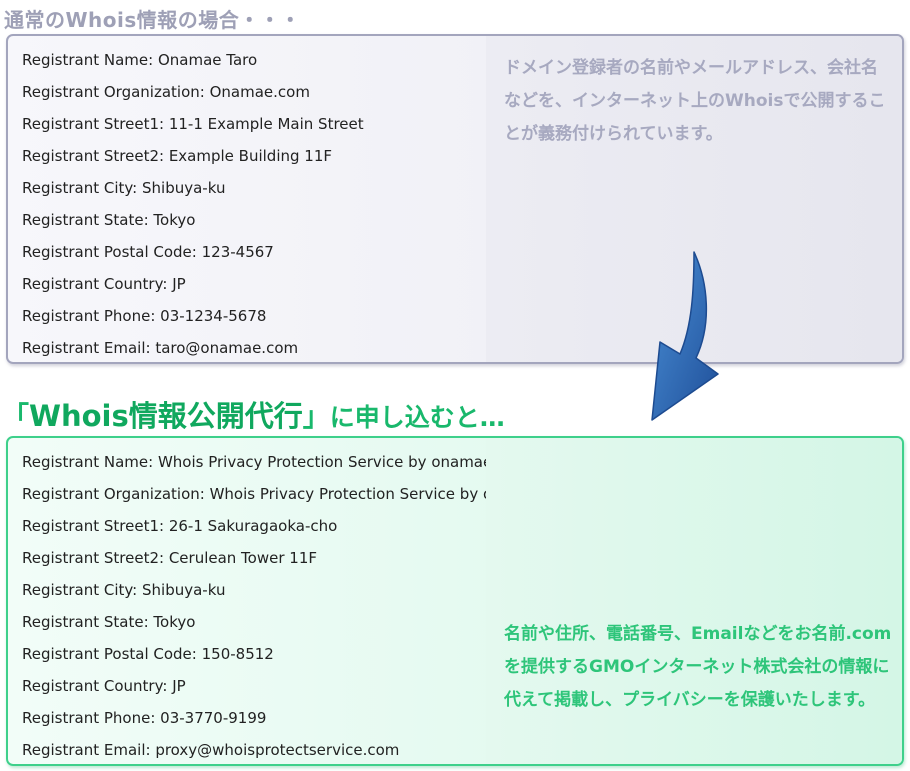 The width and height of the screenshot is (910, 771). What do you see at coordinates (166, 416) in the screenshot?
I see `heading-after-emphasis: Whois情報公開代行` at bounding box center [166, 416].